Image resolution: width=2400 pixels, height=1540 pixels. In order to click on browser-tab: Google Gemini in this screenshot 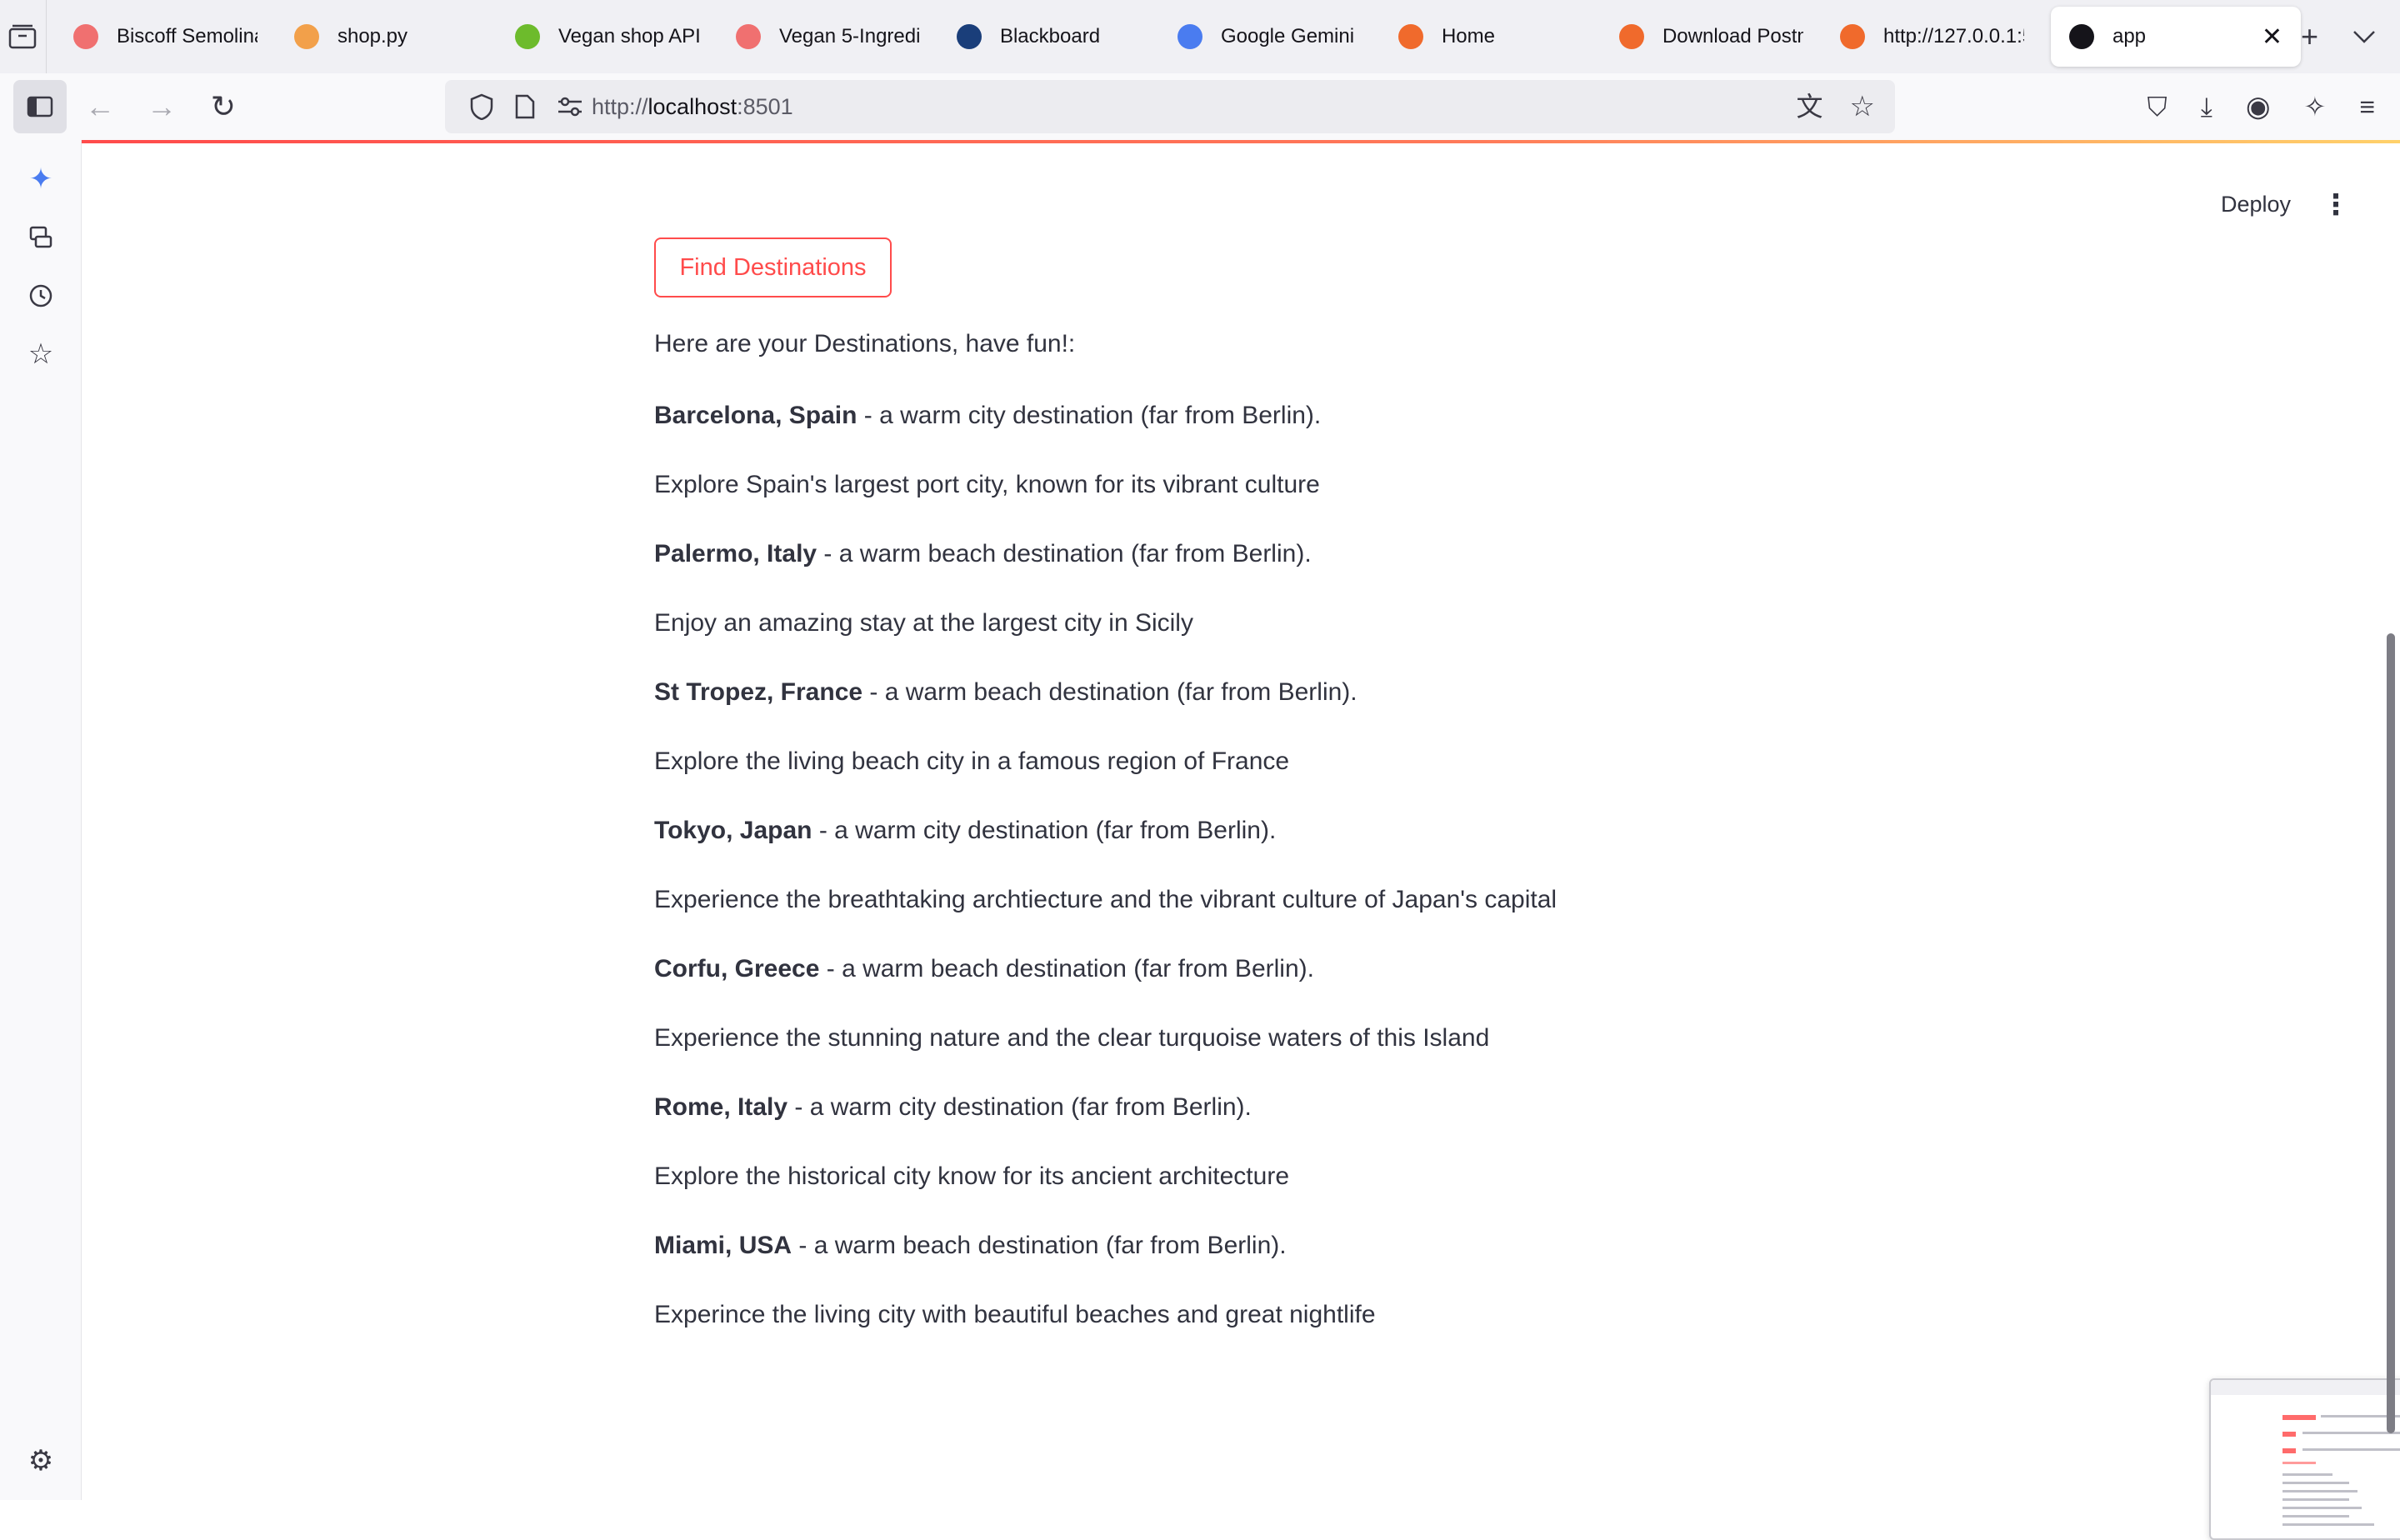, I will do `click(1269, 37)`.